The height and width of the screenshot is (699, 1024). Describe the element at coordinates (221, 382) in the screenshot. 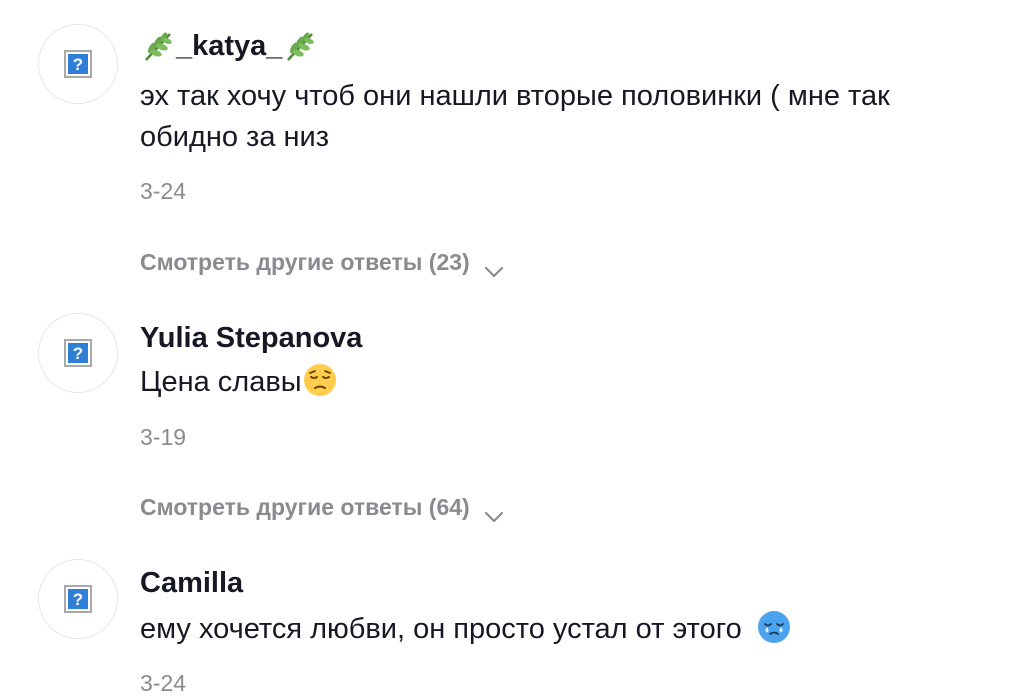

I see `comment-text-label: Цена славы` at that location.